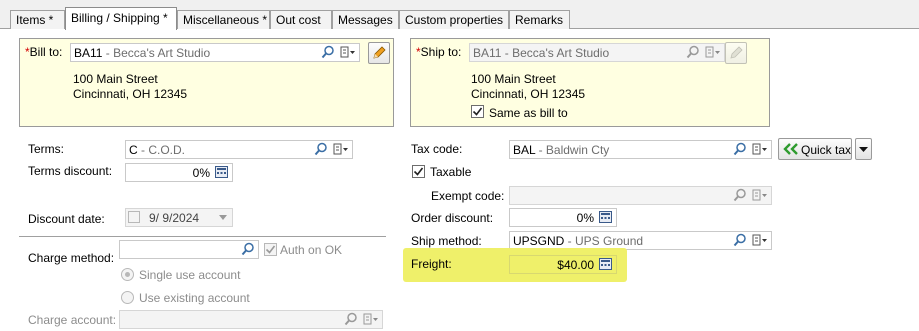  I want to click on tab-custom-properties: Custom properties, so click(454, 19).